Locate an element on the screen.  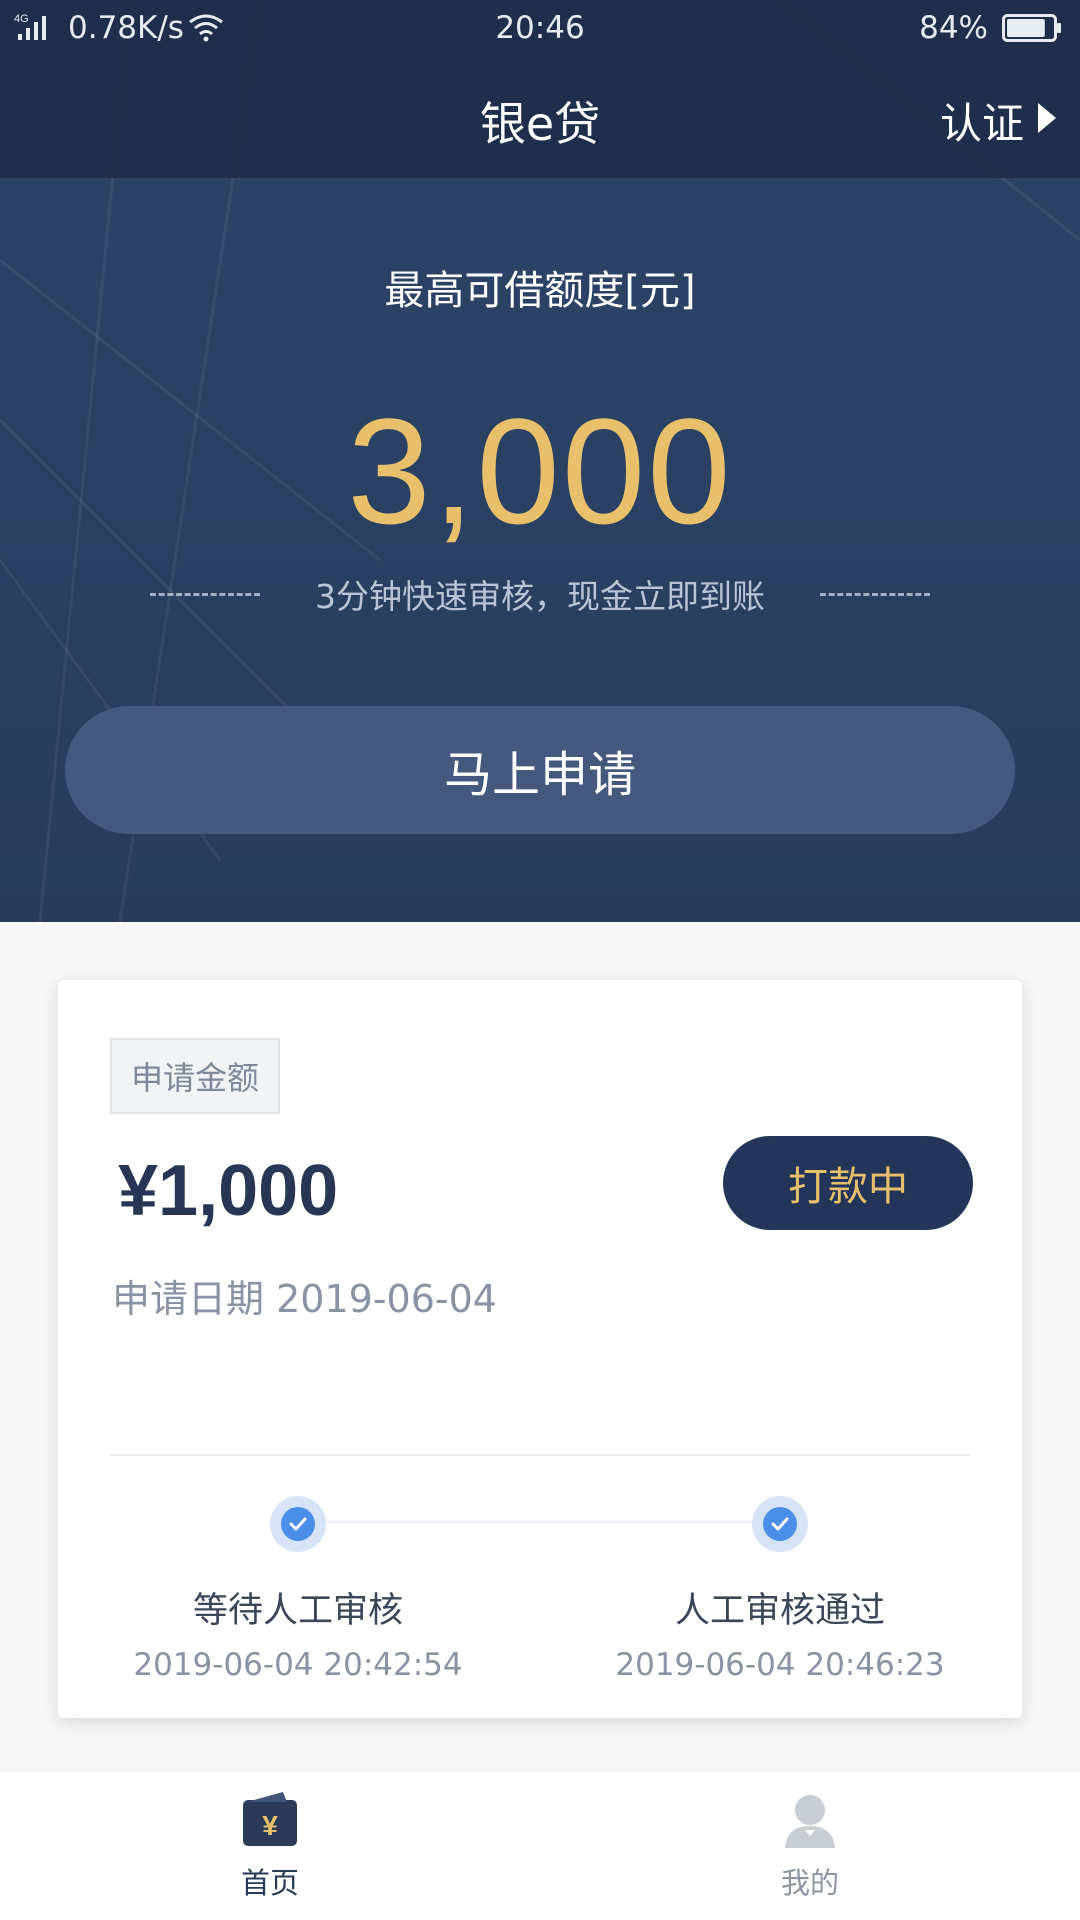
bottom-tab-bar: ¥ 首页 我的 is located at coordinates (540, 1846).